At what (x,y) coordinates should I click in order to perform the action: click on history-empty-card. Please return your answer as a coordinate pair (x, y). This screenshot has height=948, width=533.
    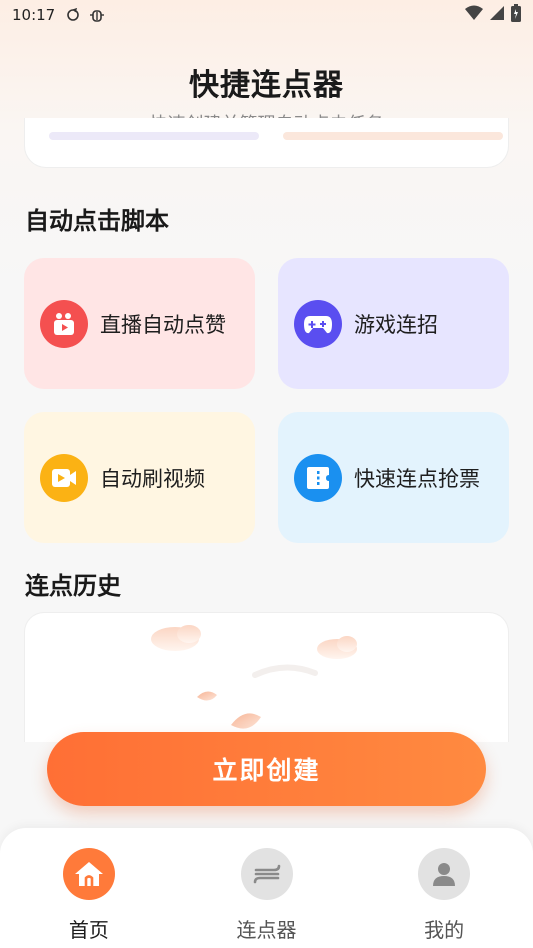
    Looking at the image, I should click on (266, 677).